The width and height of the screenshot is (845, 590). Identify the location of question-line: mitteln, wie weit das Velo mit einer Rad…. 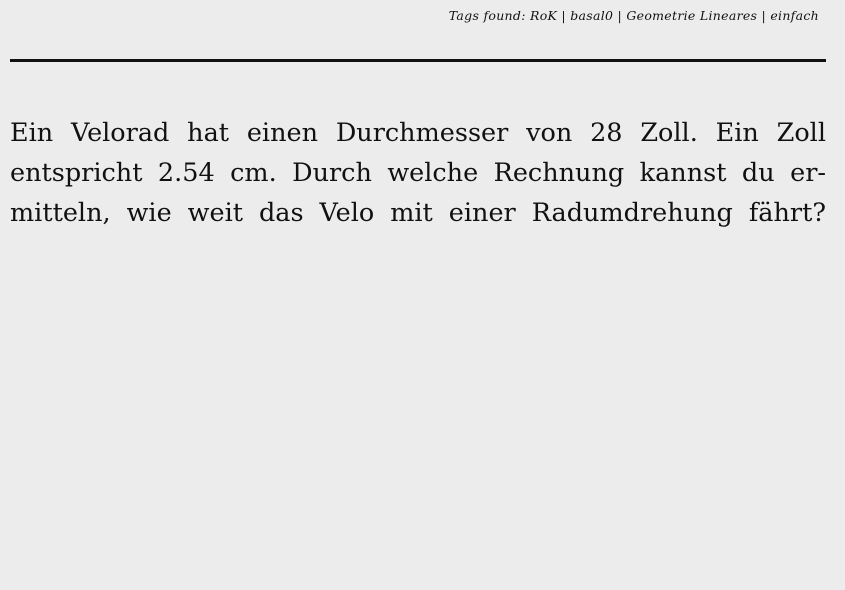
(418, 213).